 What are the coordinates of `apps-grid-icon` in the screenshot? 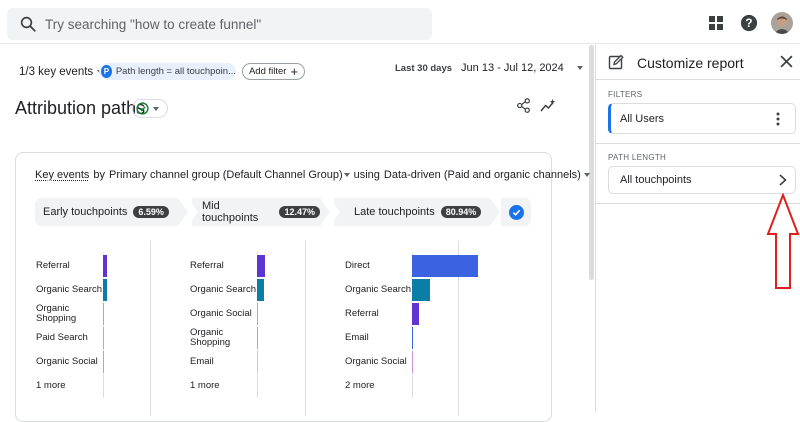 It's located at (716, 23).